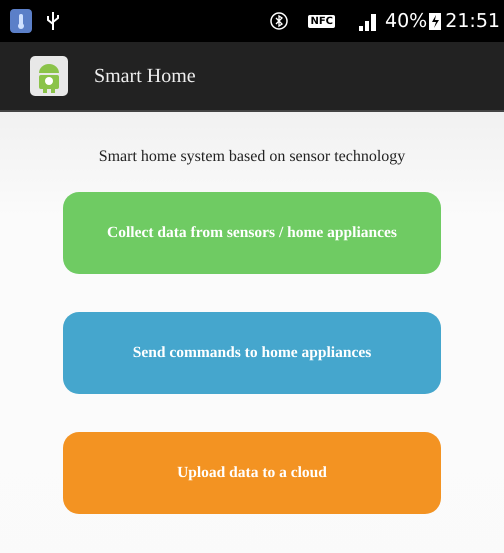  I want to click on clock-time: 21:51, so click(472, 21).